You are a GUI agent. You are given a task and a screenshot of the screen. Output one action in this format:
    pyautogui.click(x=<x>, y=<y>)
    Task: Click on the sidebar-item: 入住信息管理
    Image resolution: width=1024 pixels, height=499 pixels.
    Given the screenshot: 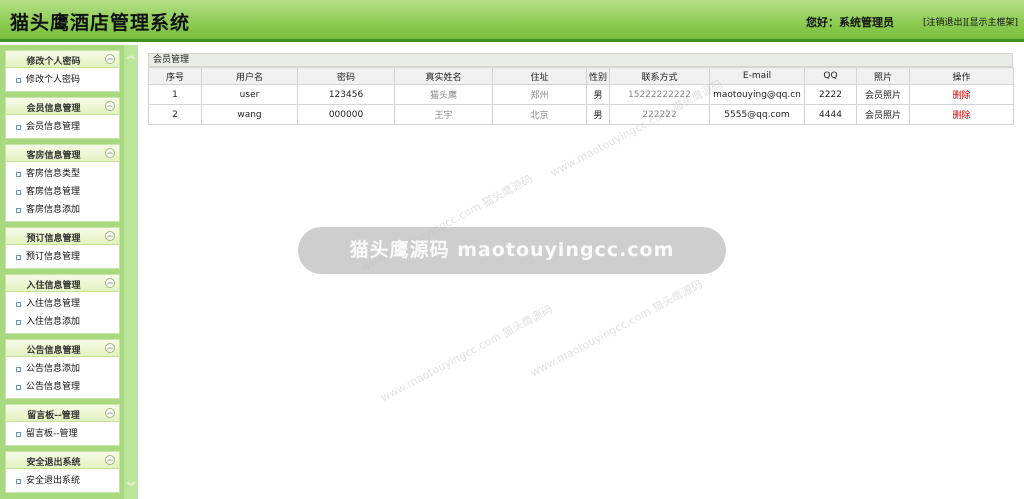 What is the action you would take?
    pyautogui.click(x=62, y=304)
    